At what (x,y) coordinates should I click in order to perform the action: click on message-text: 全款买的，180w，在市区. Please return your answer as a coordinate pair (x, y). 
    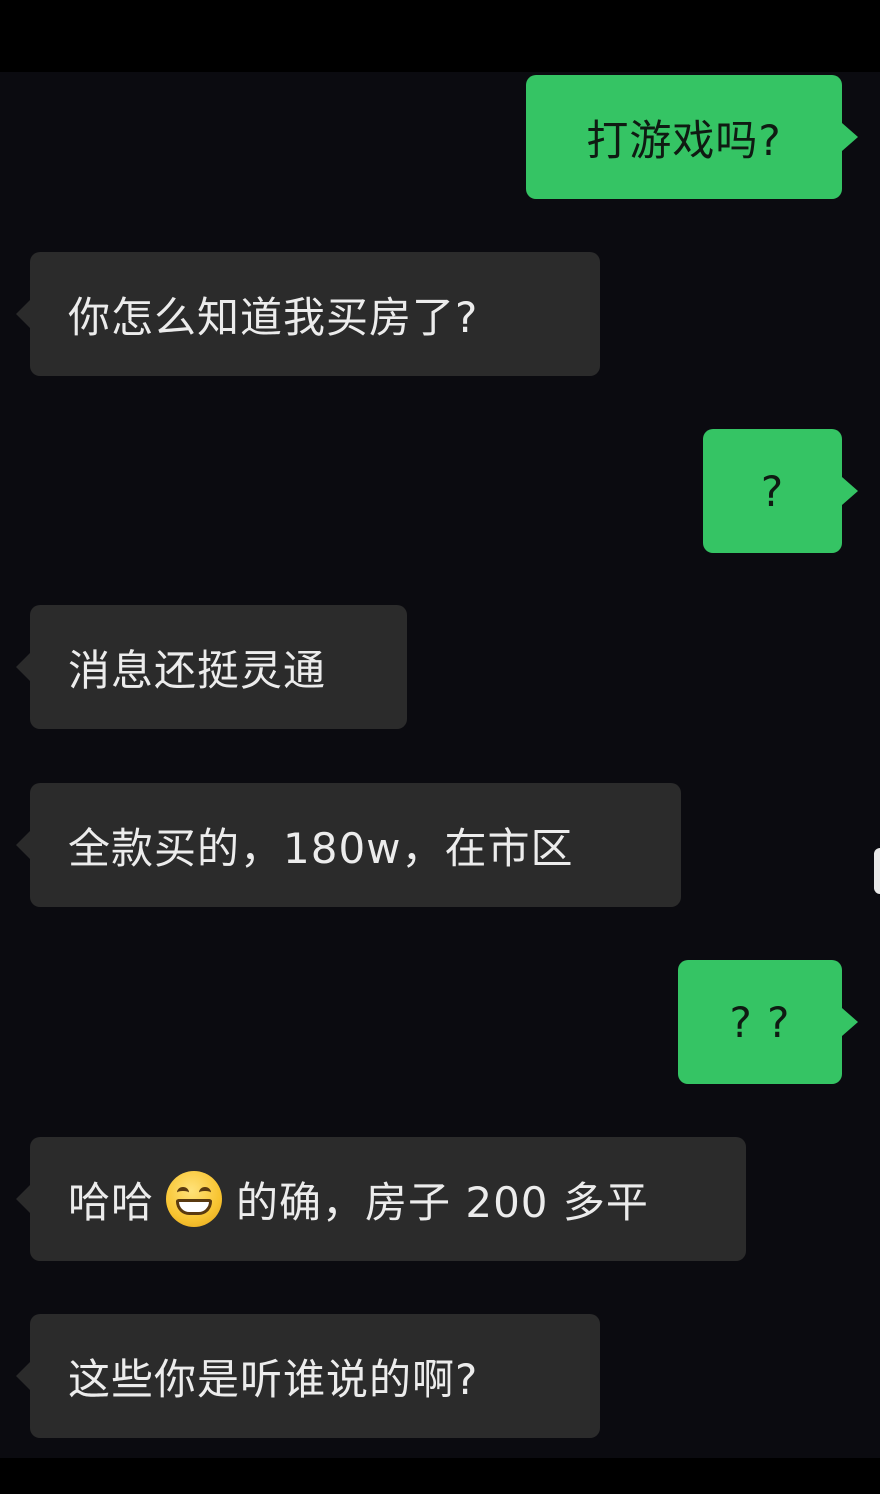
    Looking at the image, I should click on (321, 848).